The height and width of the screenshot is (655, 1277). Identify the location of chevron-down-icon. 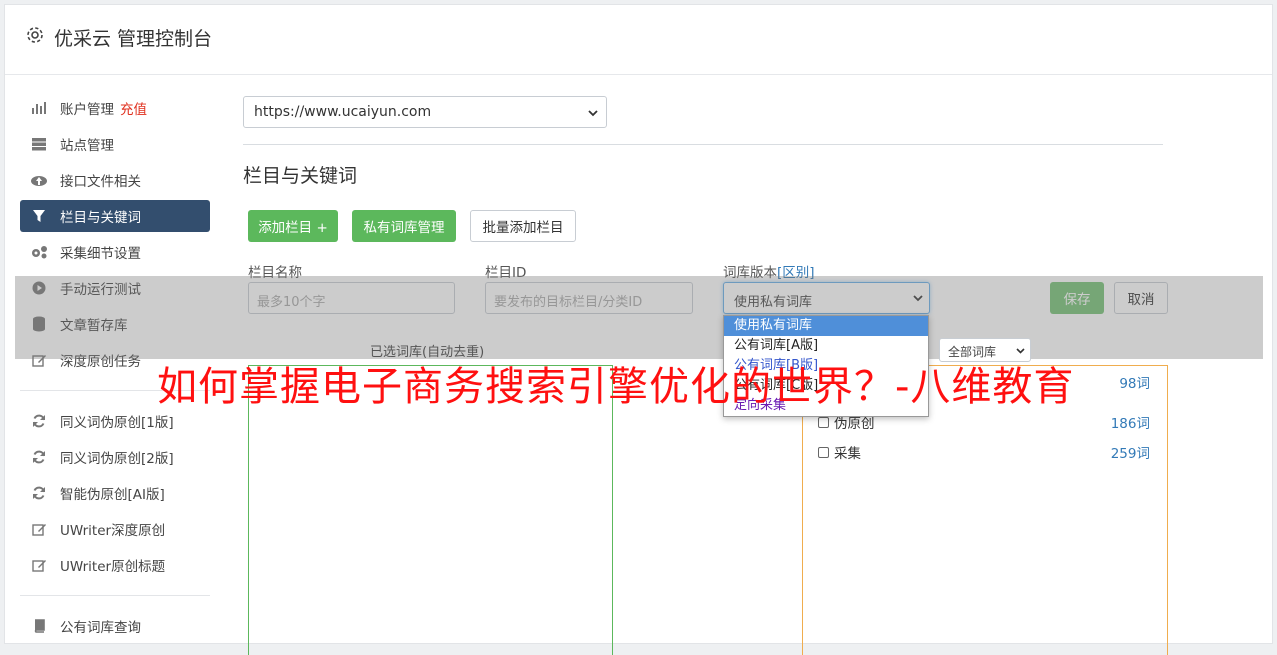
(593, 114).